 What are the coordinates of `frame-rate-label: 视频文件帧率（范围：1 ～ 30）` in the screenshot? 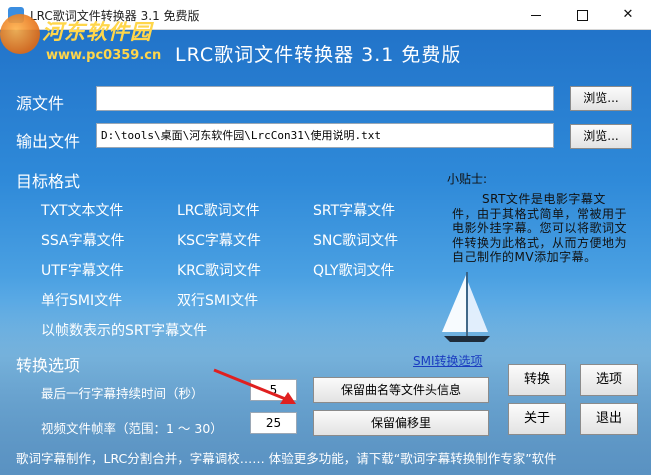 It's located at (132, 428).